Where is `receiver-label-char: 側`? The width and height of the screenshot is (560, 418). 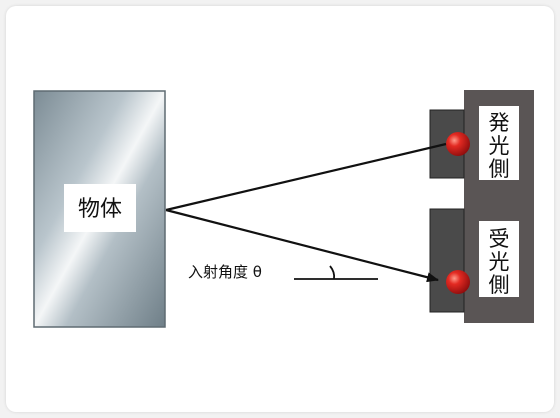 receiver-label-char: 側 is located at coordinates (499, 285).